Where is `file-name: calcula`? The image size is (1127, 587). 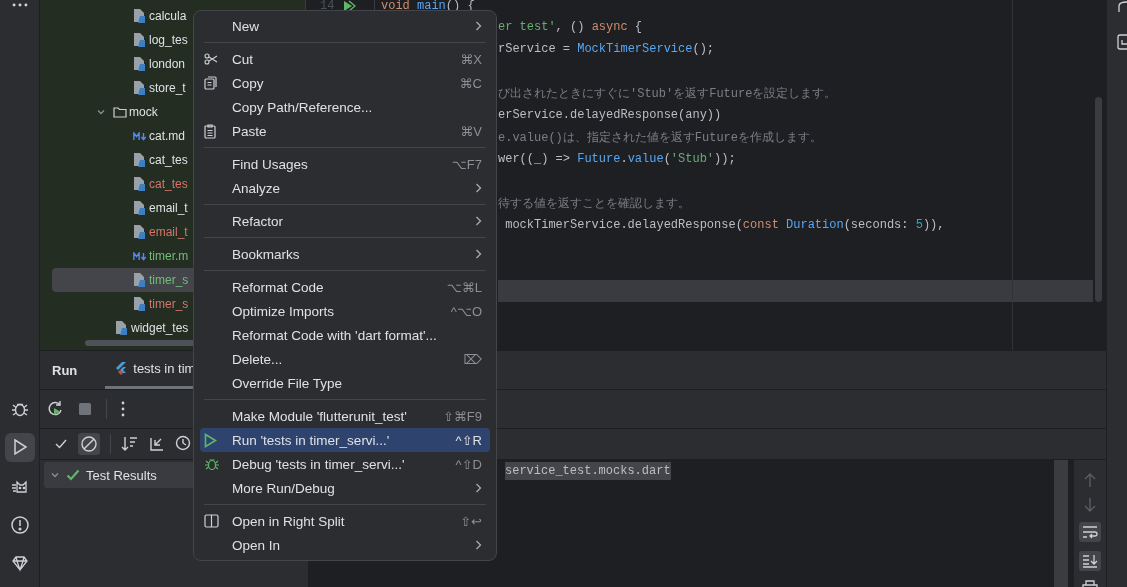
file-name: calcula is located at coordinates (168, 16).